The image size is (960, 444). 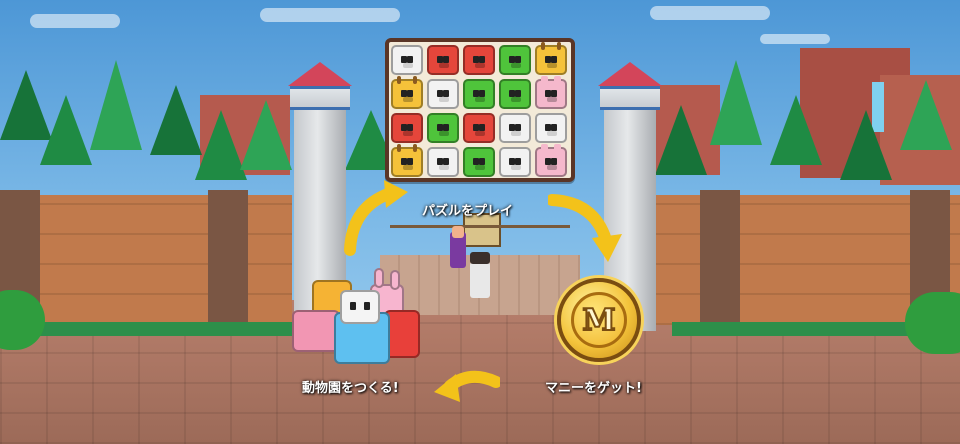 What do you see at coordinates (467, 386) in the screenshot?
I see `arrow-left-icon` at bounding box center [467, 386].